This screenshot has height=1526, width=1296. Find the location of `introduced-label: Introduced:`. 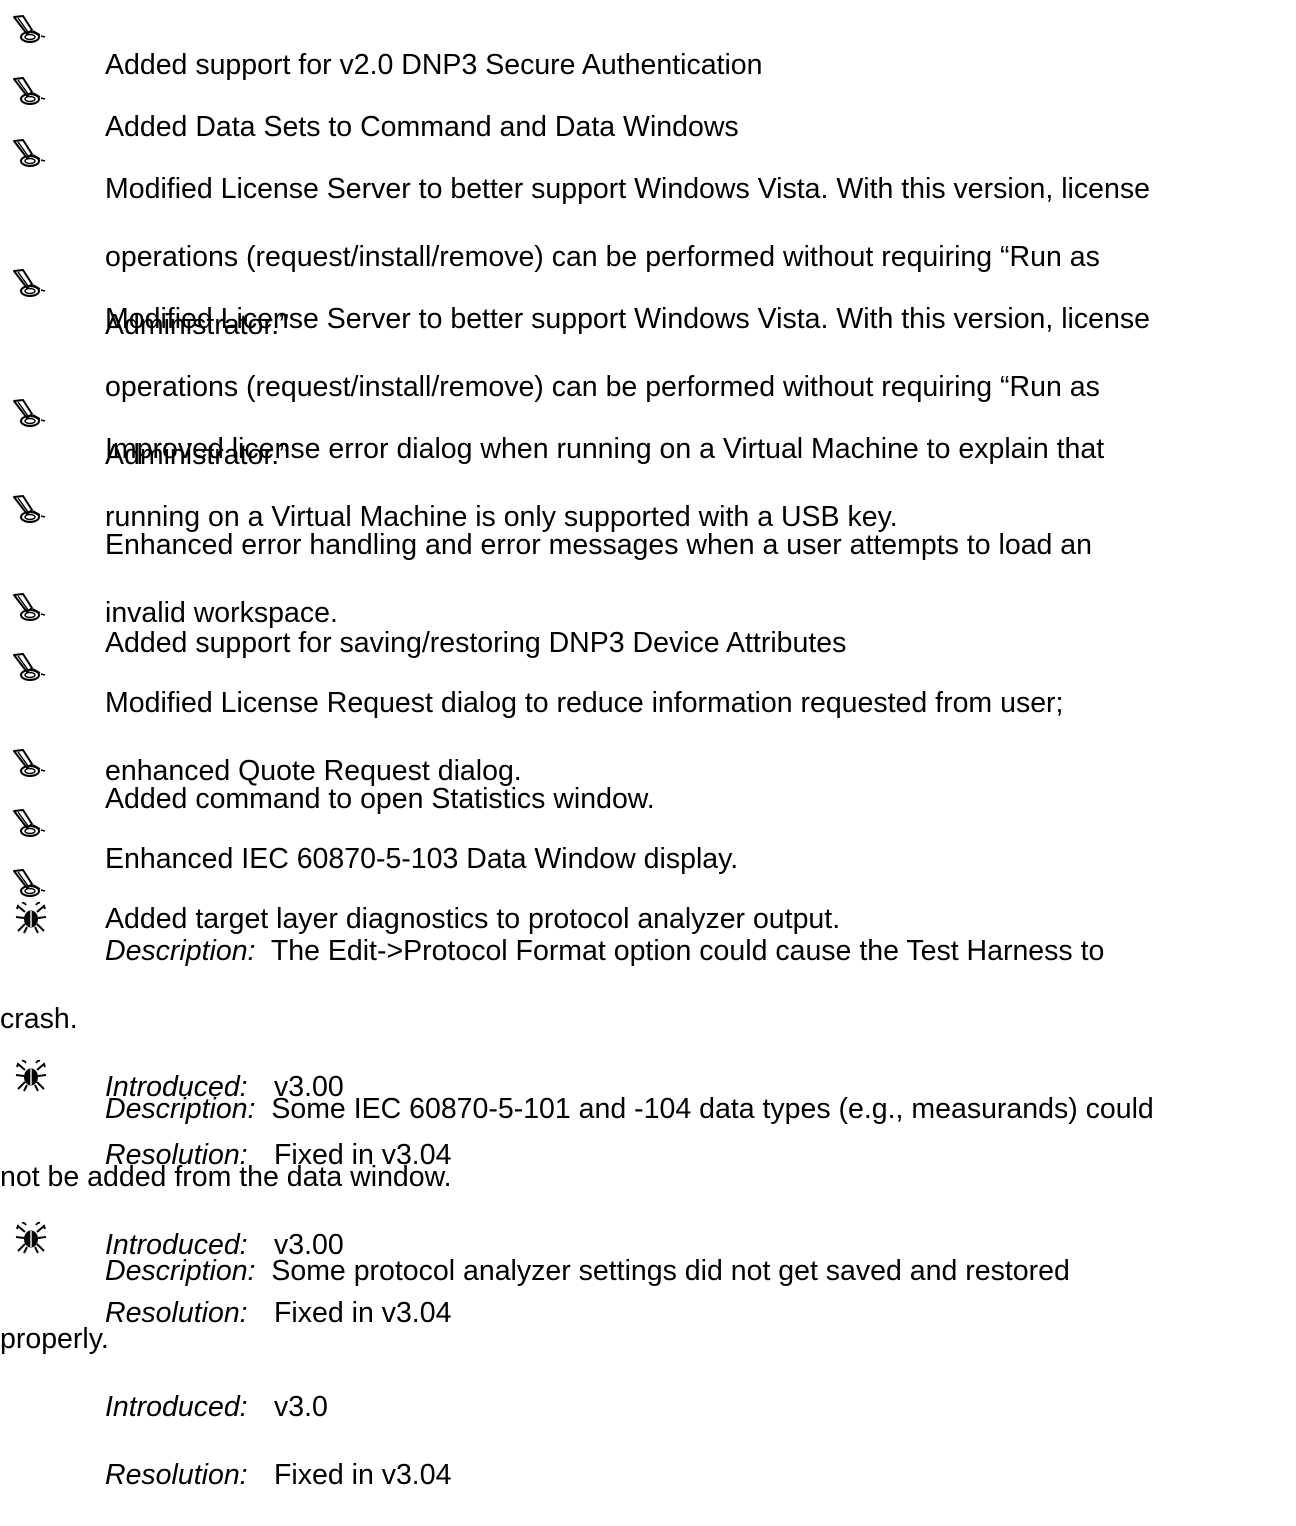

introduced-label: Introduced: is located at coordinates (176, 1407).